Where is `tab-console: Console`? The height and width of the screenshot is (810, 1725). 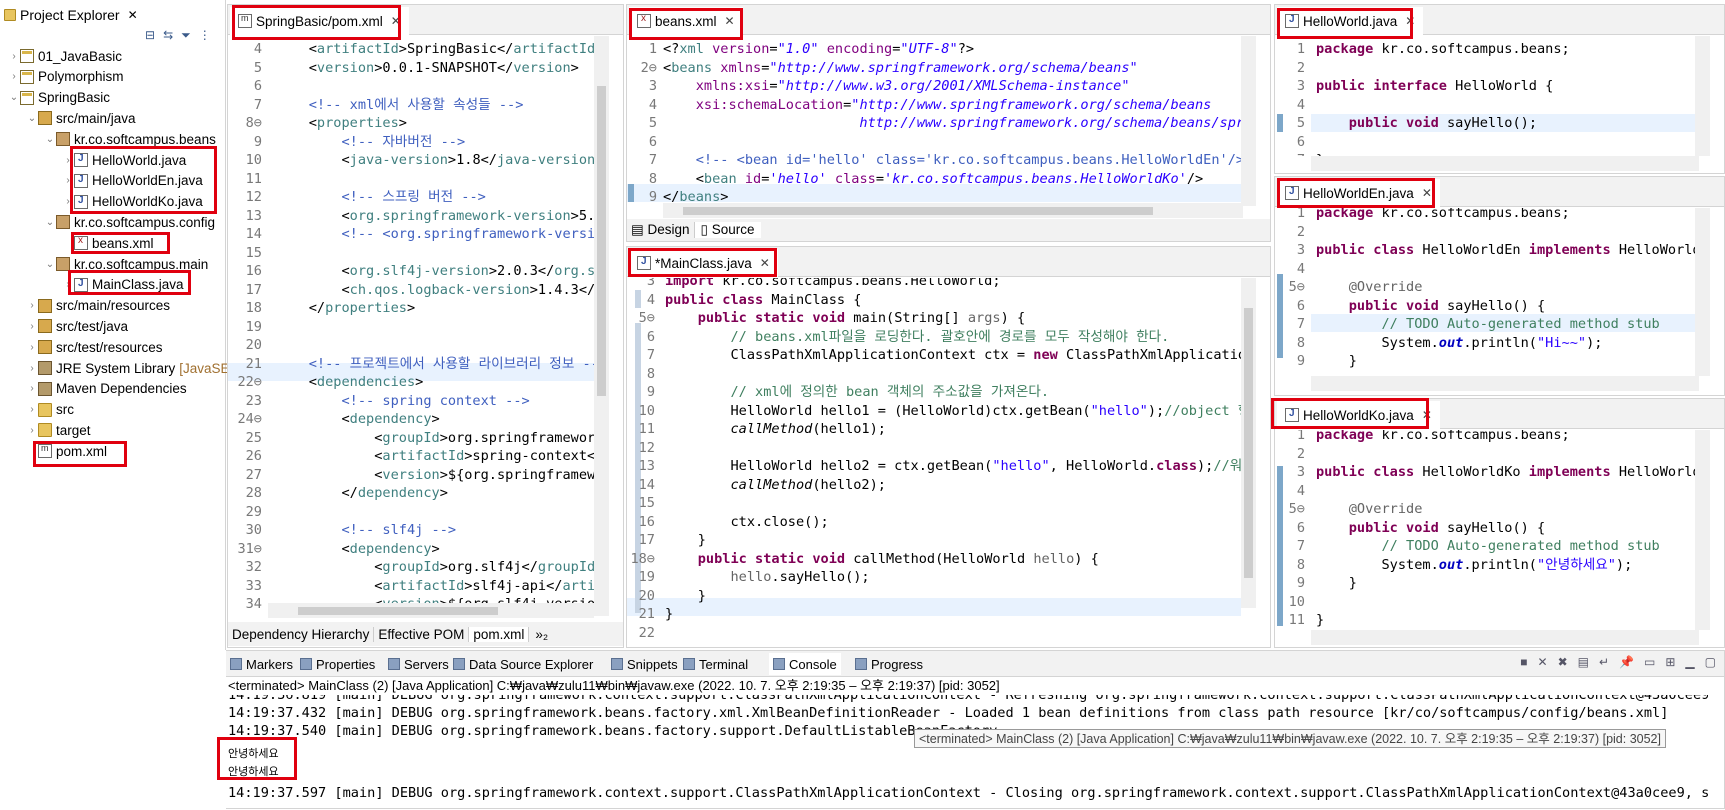
tab-console: Console is located at coordinates (805, 664).